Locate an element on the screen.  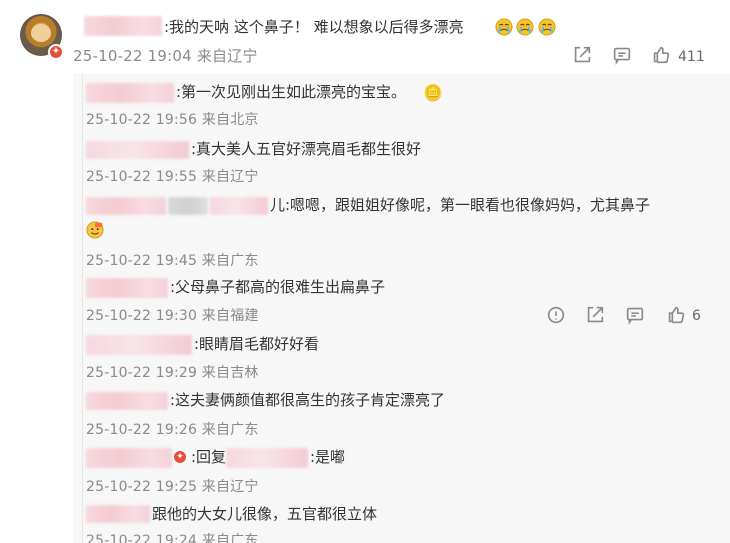
reply-text: :真大美人五官好漂亮眉毛都生很好 is located at coordinates (306, 149).